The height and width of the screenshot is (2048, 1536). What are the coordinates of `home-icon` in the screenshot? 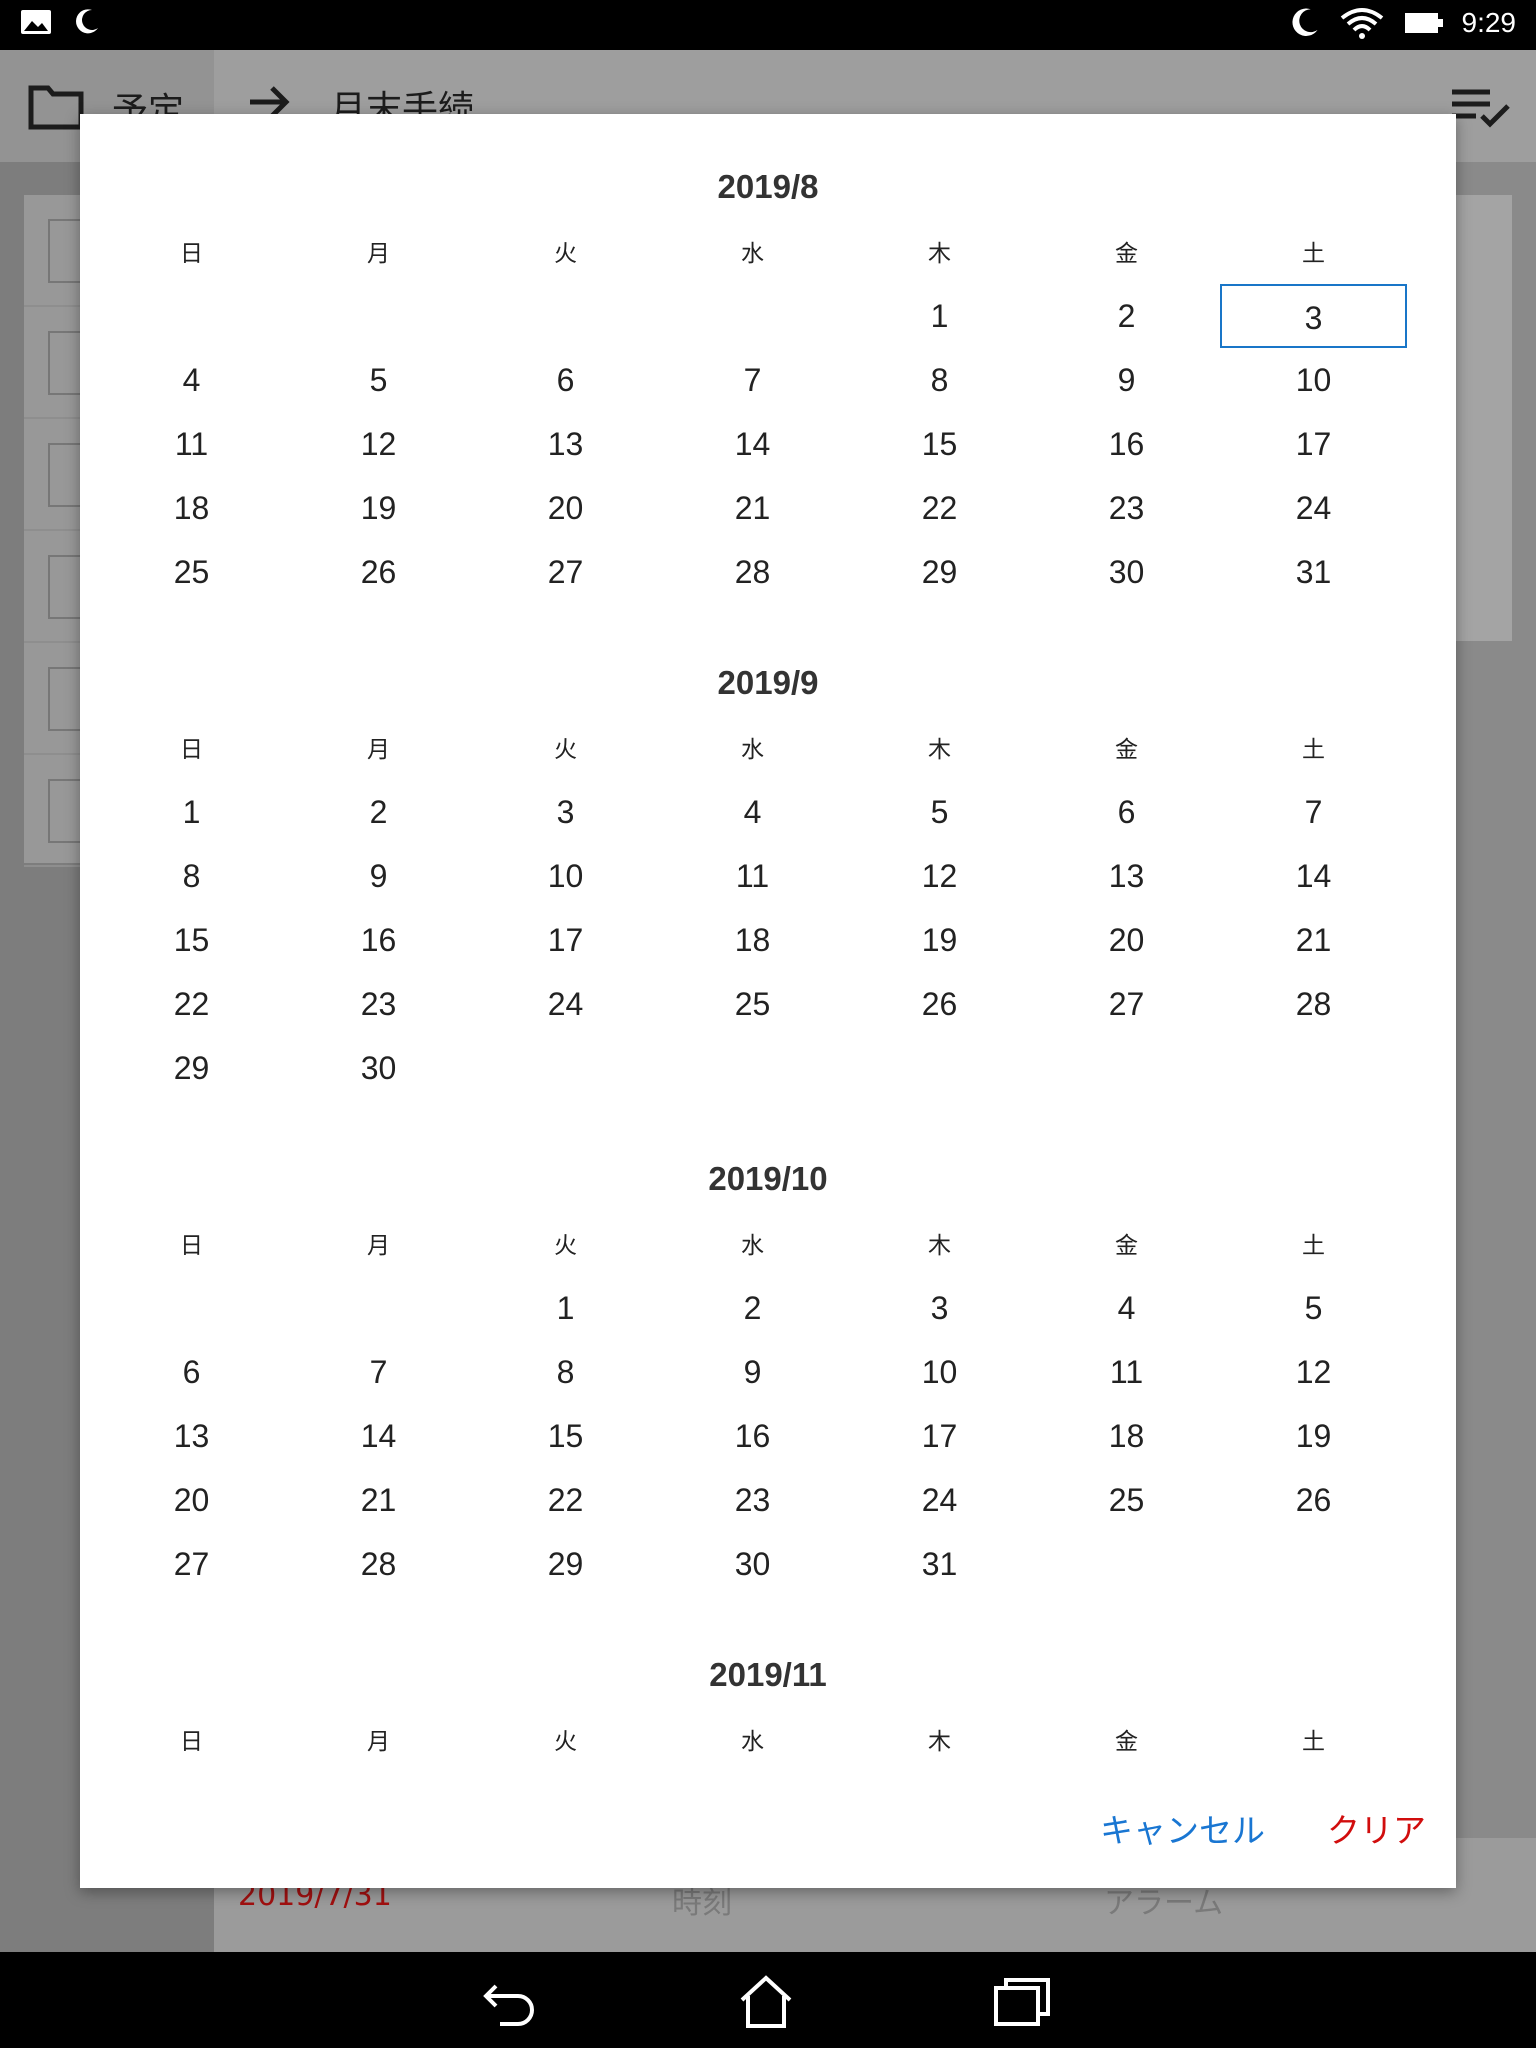 It's located at (766, 2002).